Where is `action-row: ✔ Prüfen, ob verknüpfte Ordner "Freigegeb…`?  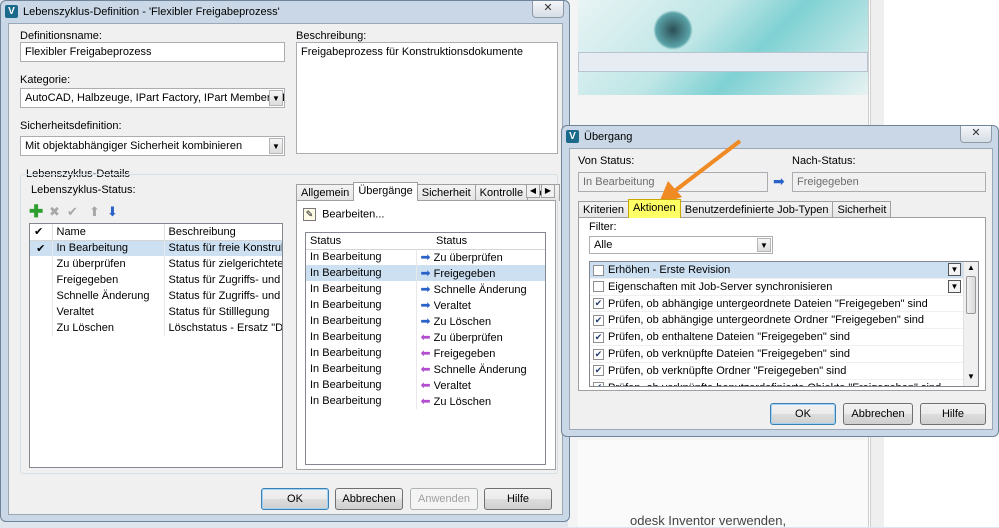
action-row: ✔ Prüfen, ob verknüpfte Ordner "Freigegeb… is located at coordinates (776, 371).